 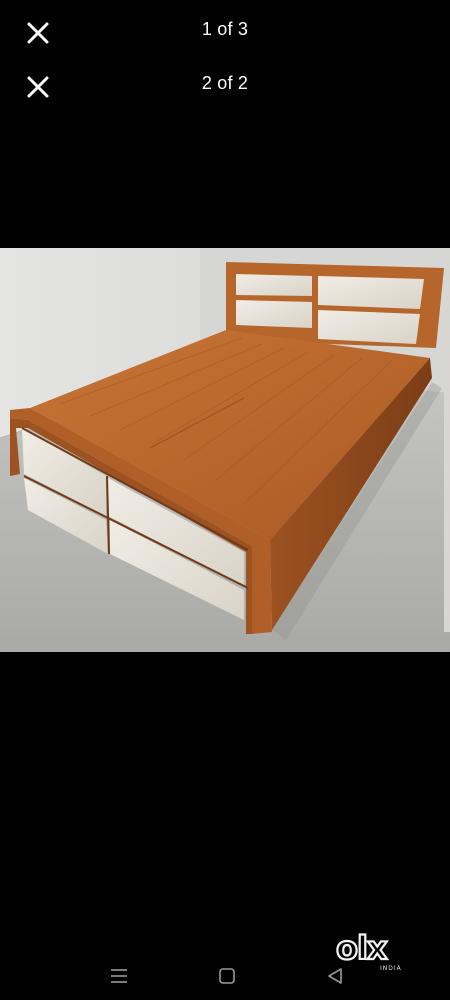 I want to click on home-button, so click(x=227, y=976).